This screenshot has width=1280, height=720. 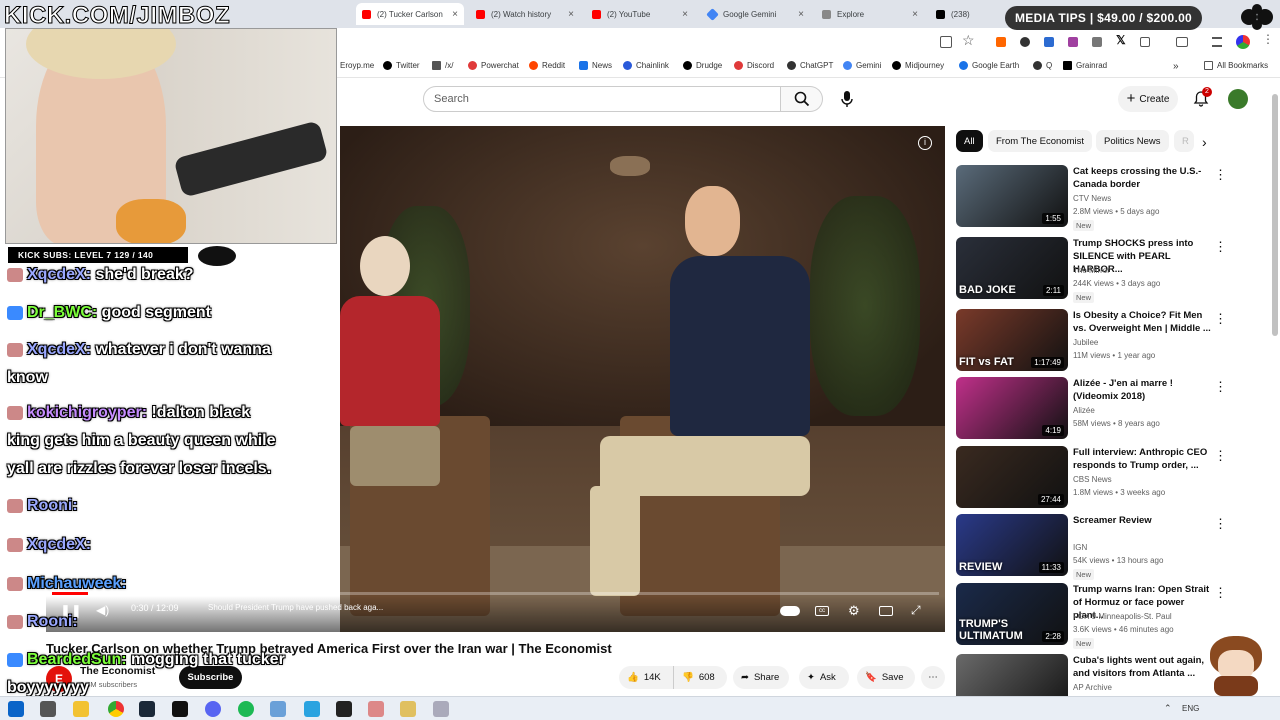 I want to click on chevron-right-icon: ›, so click(x=1204, y=142).